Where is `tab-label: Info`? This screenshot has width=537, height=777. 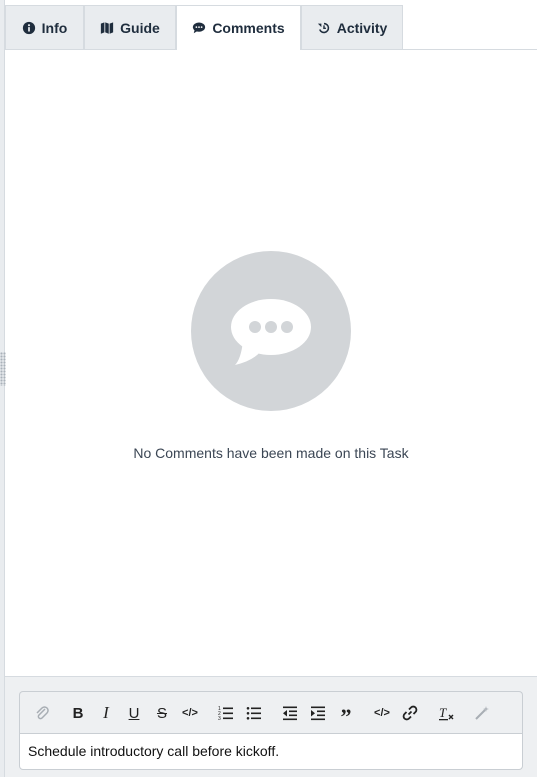 tab-label: Info is located at coordinates (54, 27).